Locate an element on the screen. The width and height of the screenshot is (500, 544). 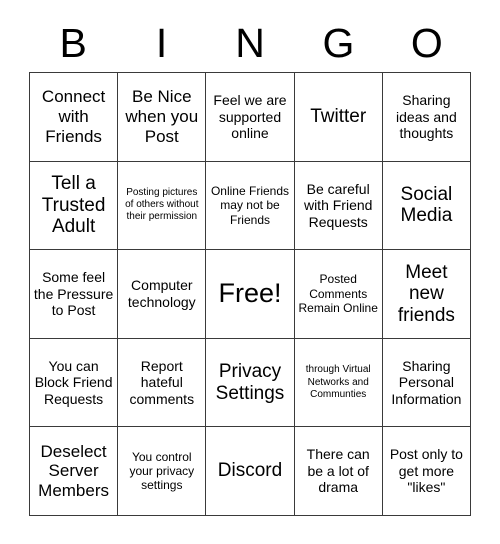
bingo-cell-text: Be Nice when you Post is located at coordinates (162, 116).